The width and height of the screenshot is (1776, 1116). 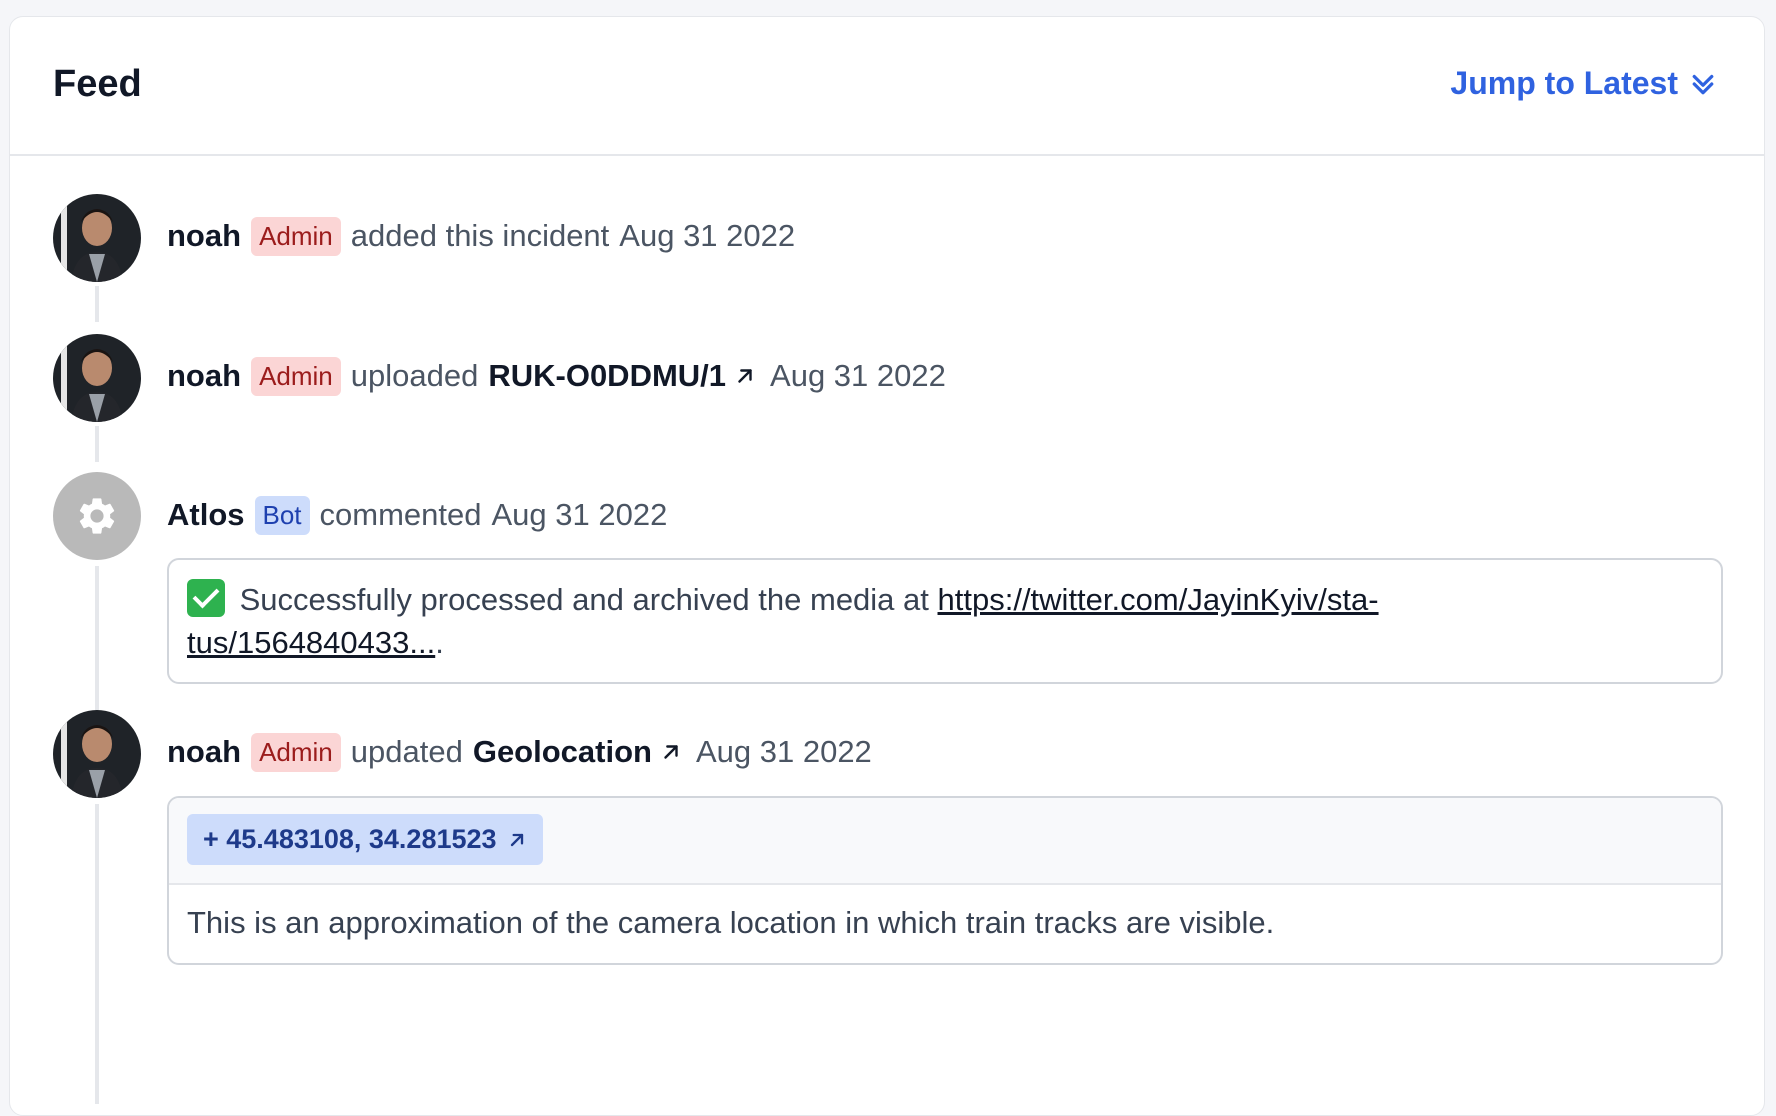 I want to click on chevron-double-down-icon, so click(x=1703, y=84).